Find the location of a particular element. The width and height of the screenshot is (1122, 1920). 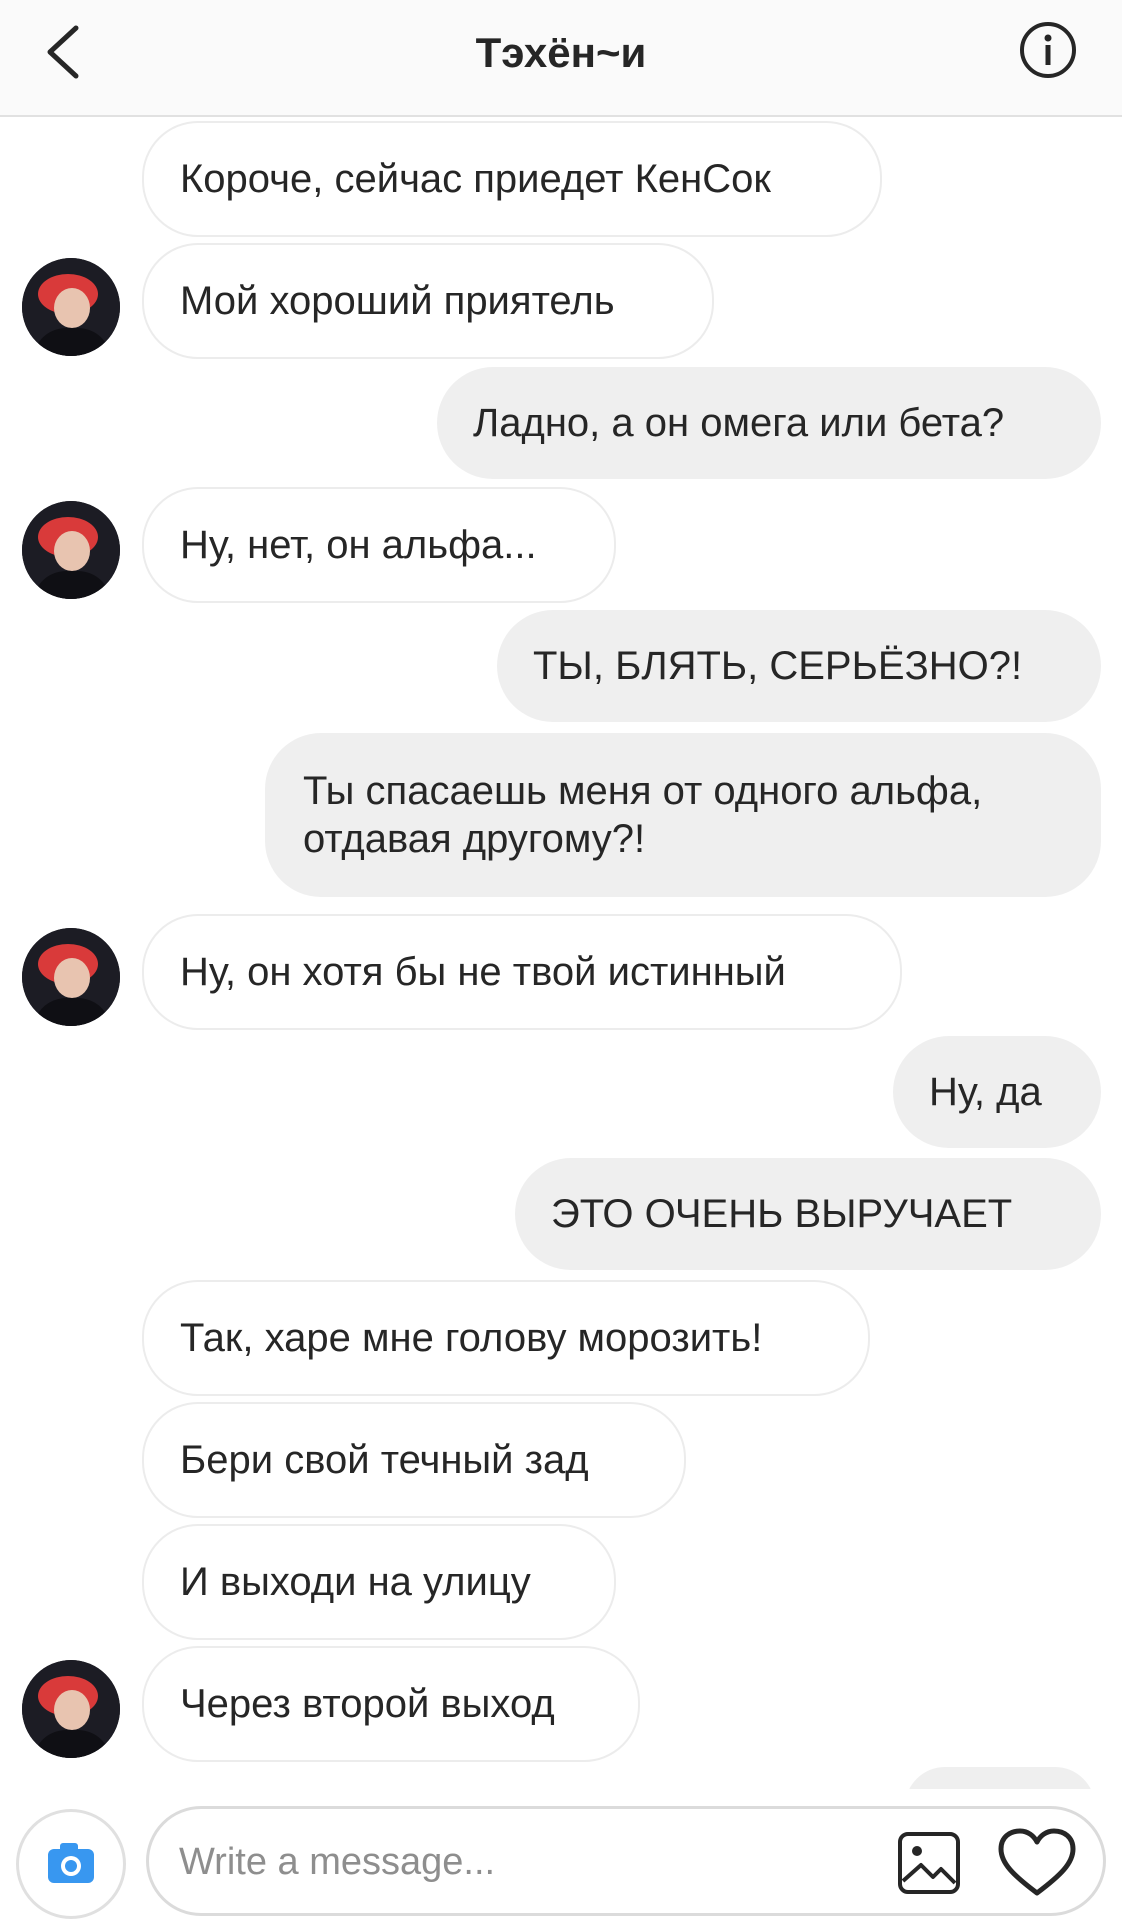

message-incoming: Мой хороший приятель is located at coordinates (428, 301).